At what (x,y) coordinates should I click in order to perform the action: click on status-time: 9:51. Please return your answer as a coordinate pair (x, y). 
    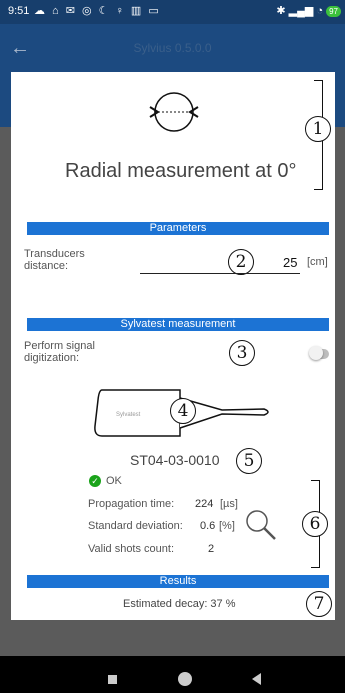
    Looking at the image, I should click on (19, 11).